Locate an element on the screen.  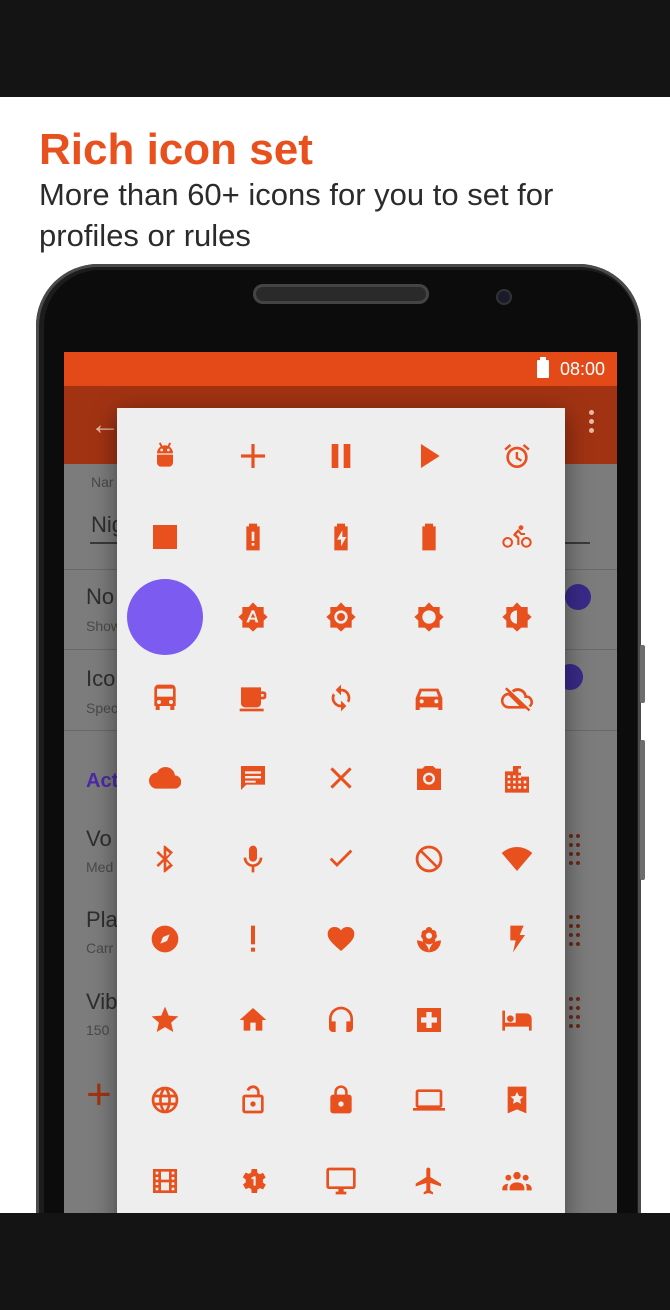
battery-alert-icon is located at coordinates (253, 536).